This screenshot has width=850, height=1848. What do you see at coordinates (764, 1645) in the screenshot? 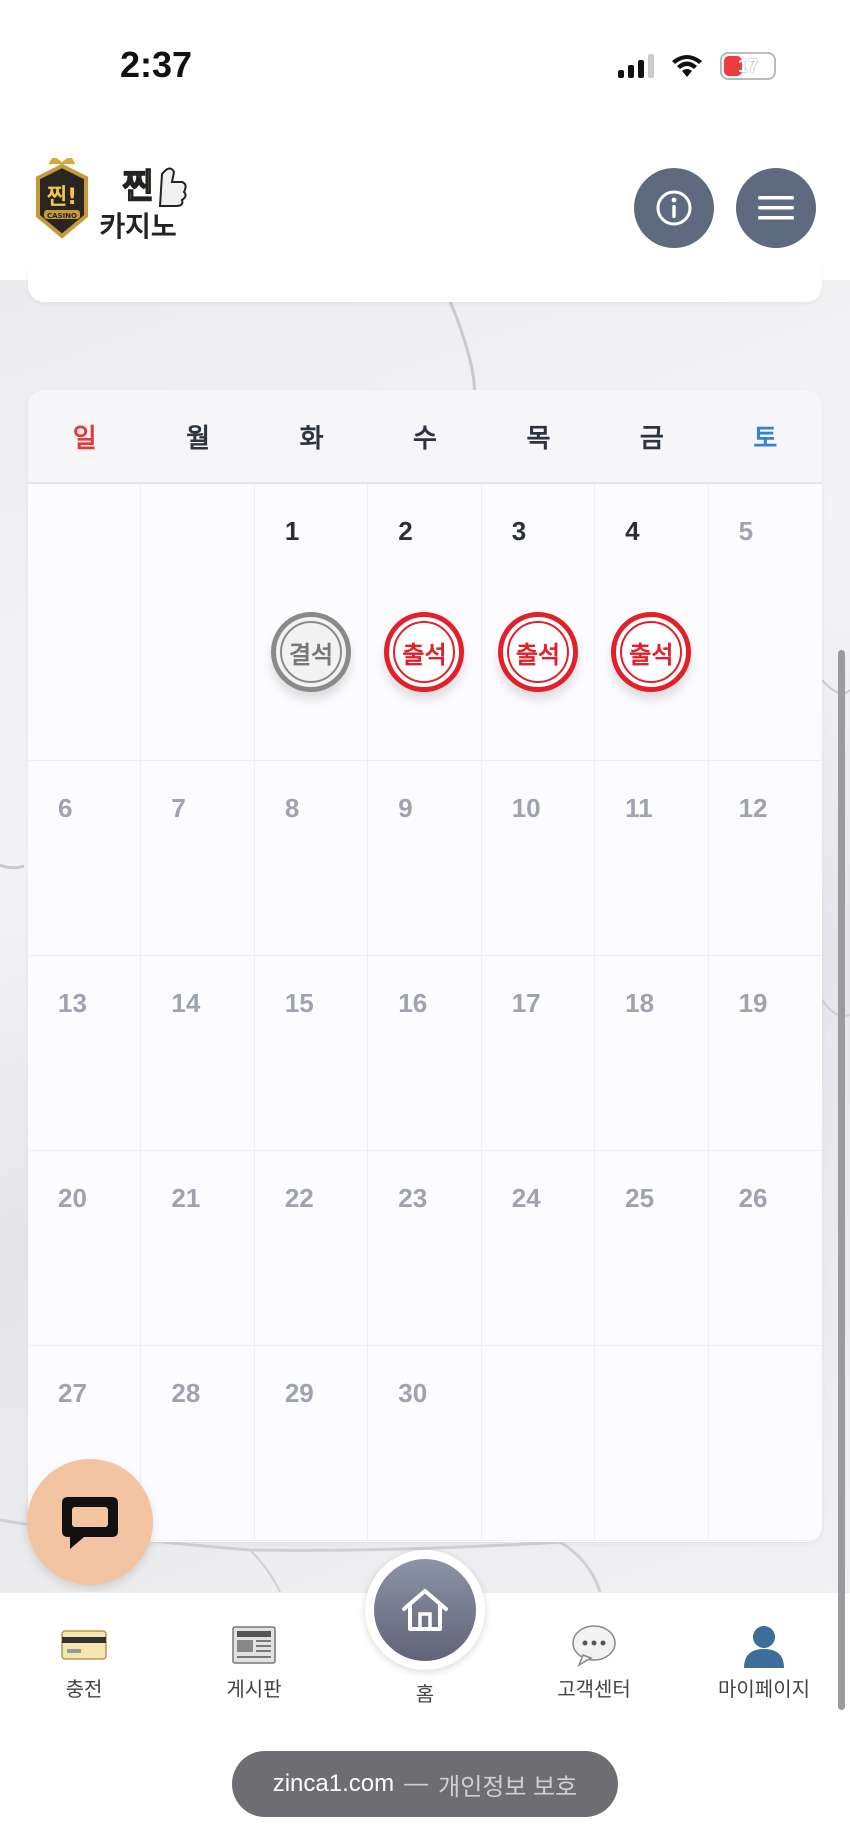
I see `user-icon` at bounding box center [764, 1645].